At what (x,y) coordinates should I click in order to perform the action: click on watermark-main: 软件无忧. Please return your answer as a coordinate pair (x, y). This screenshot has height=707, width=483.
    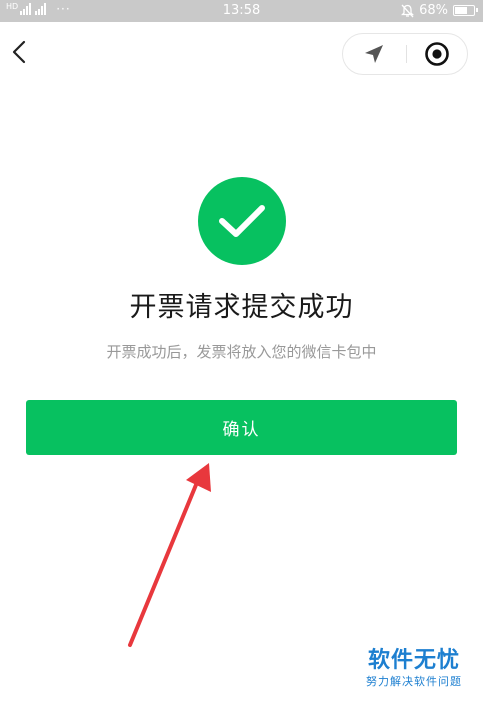
    Looking at the image, I should click on (413, 660).